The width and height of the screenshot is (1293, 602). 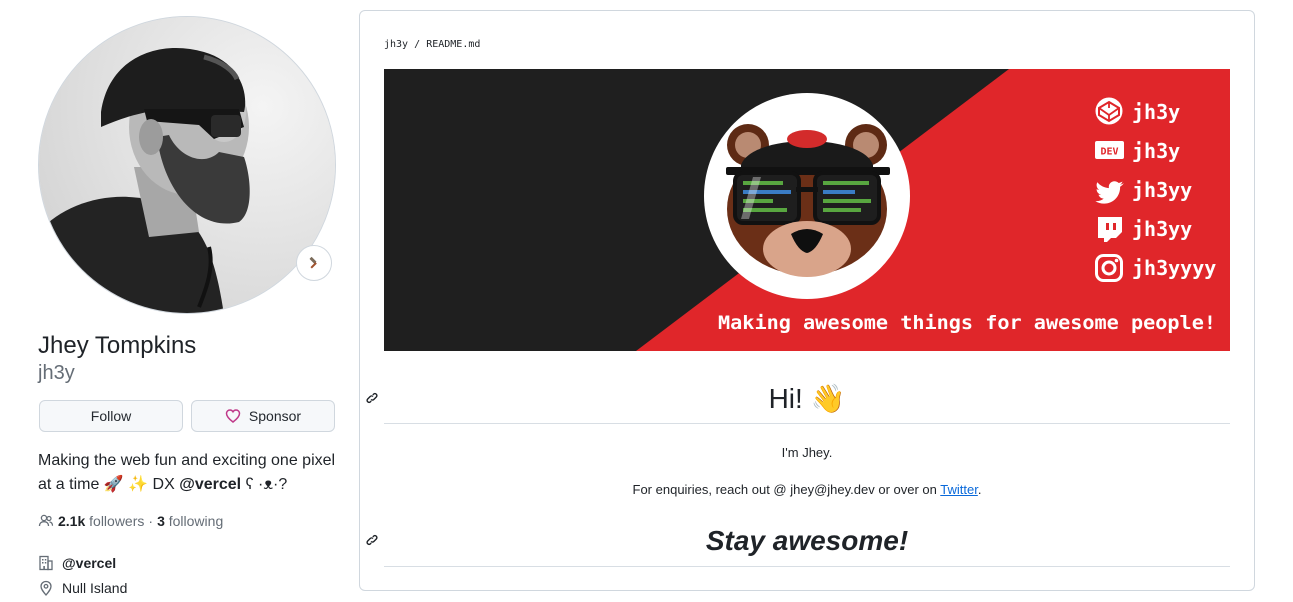 What do you see at coordinates (959, 489) in the screenshot?
I see `twitter-link: Twitter` at bounding box center [959, 489].